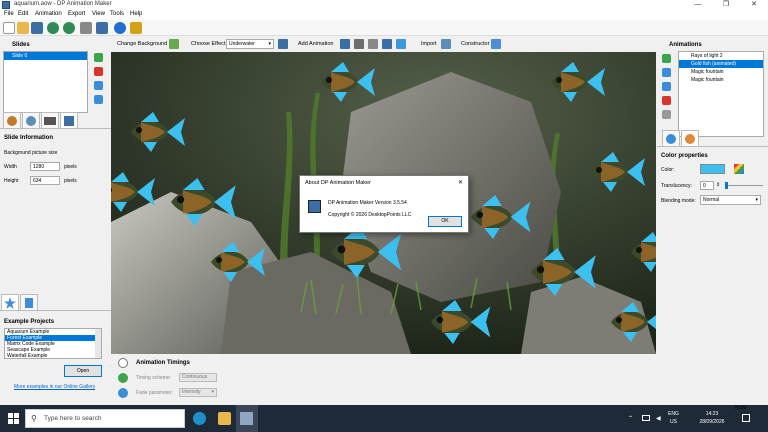 The width and height of the screenshot is (768, 432). What do you see at coordinates (48, 14) in the screenshot?
I see `menu-animation: Animation` at bounding box center [48, 14].